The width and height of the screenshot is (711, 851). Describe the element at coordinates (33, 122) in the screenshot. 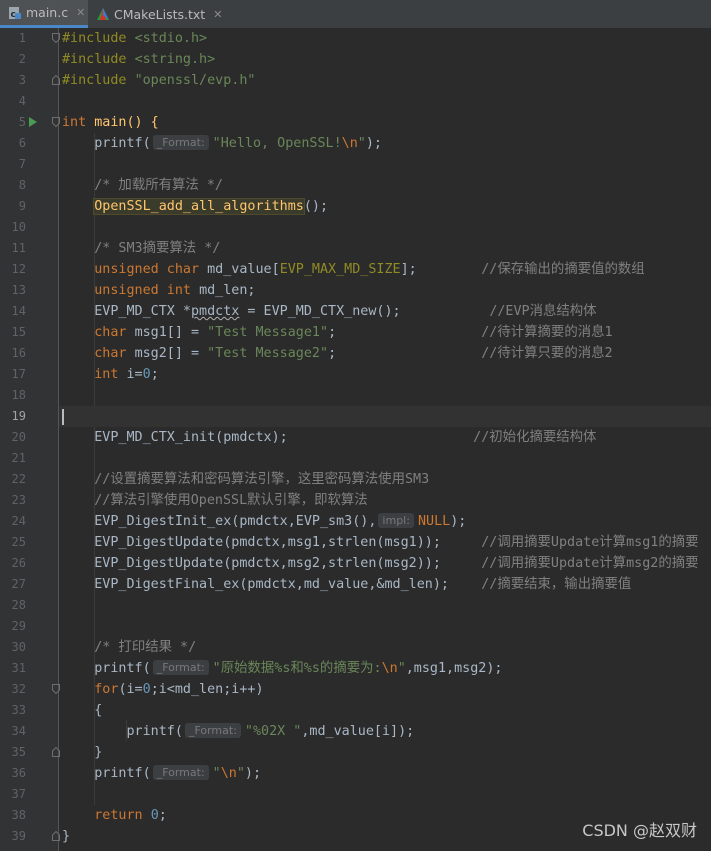

I see `run-icon` at that location.